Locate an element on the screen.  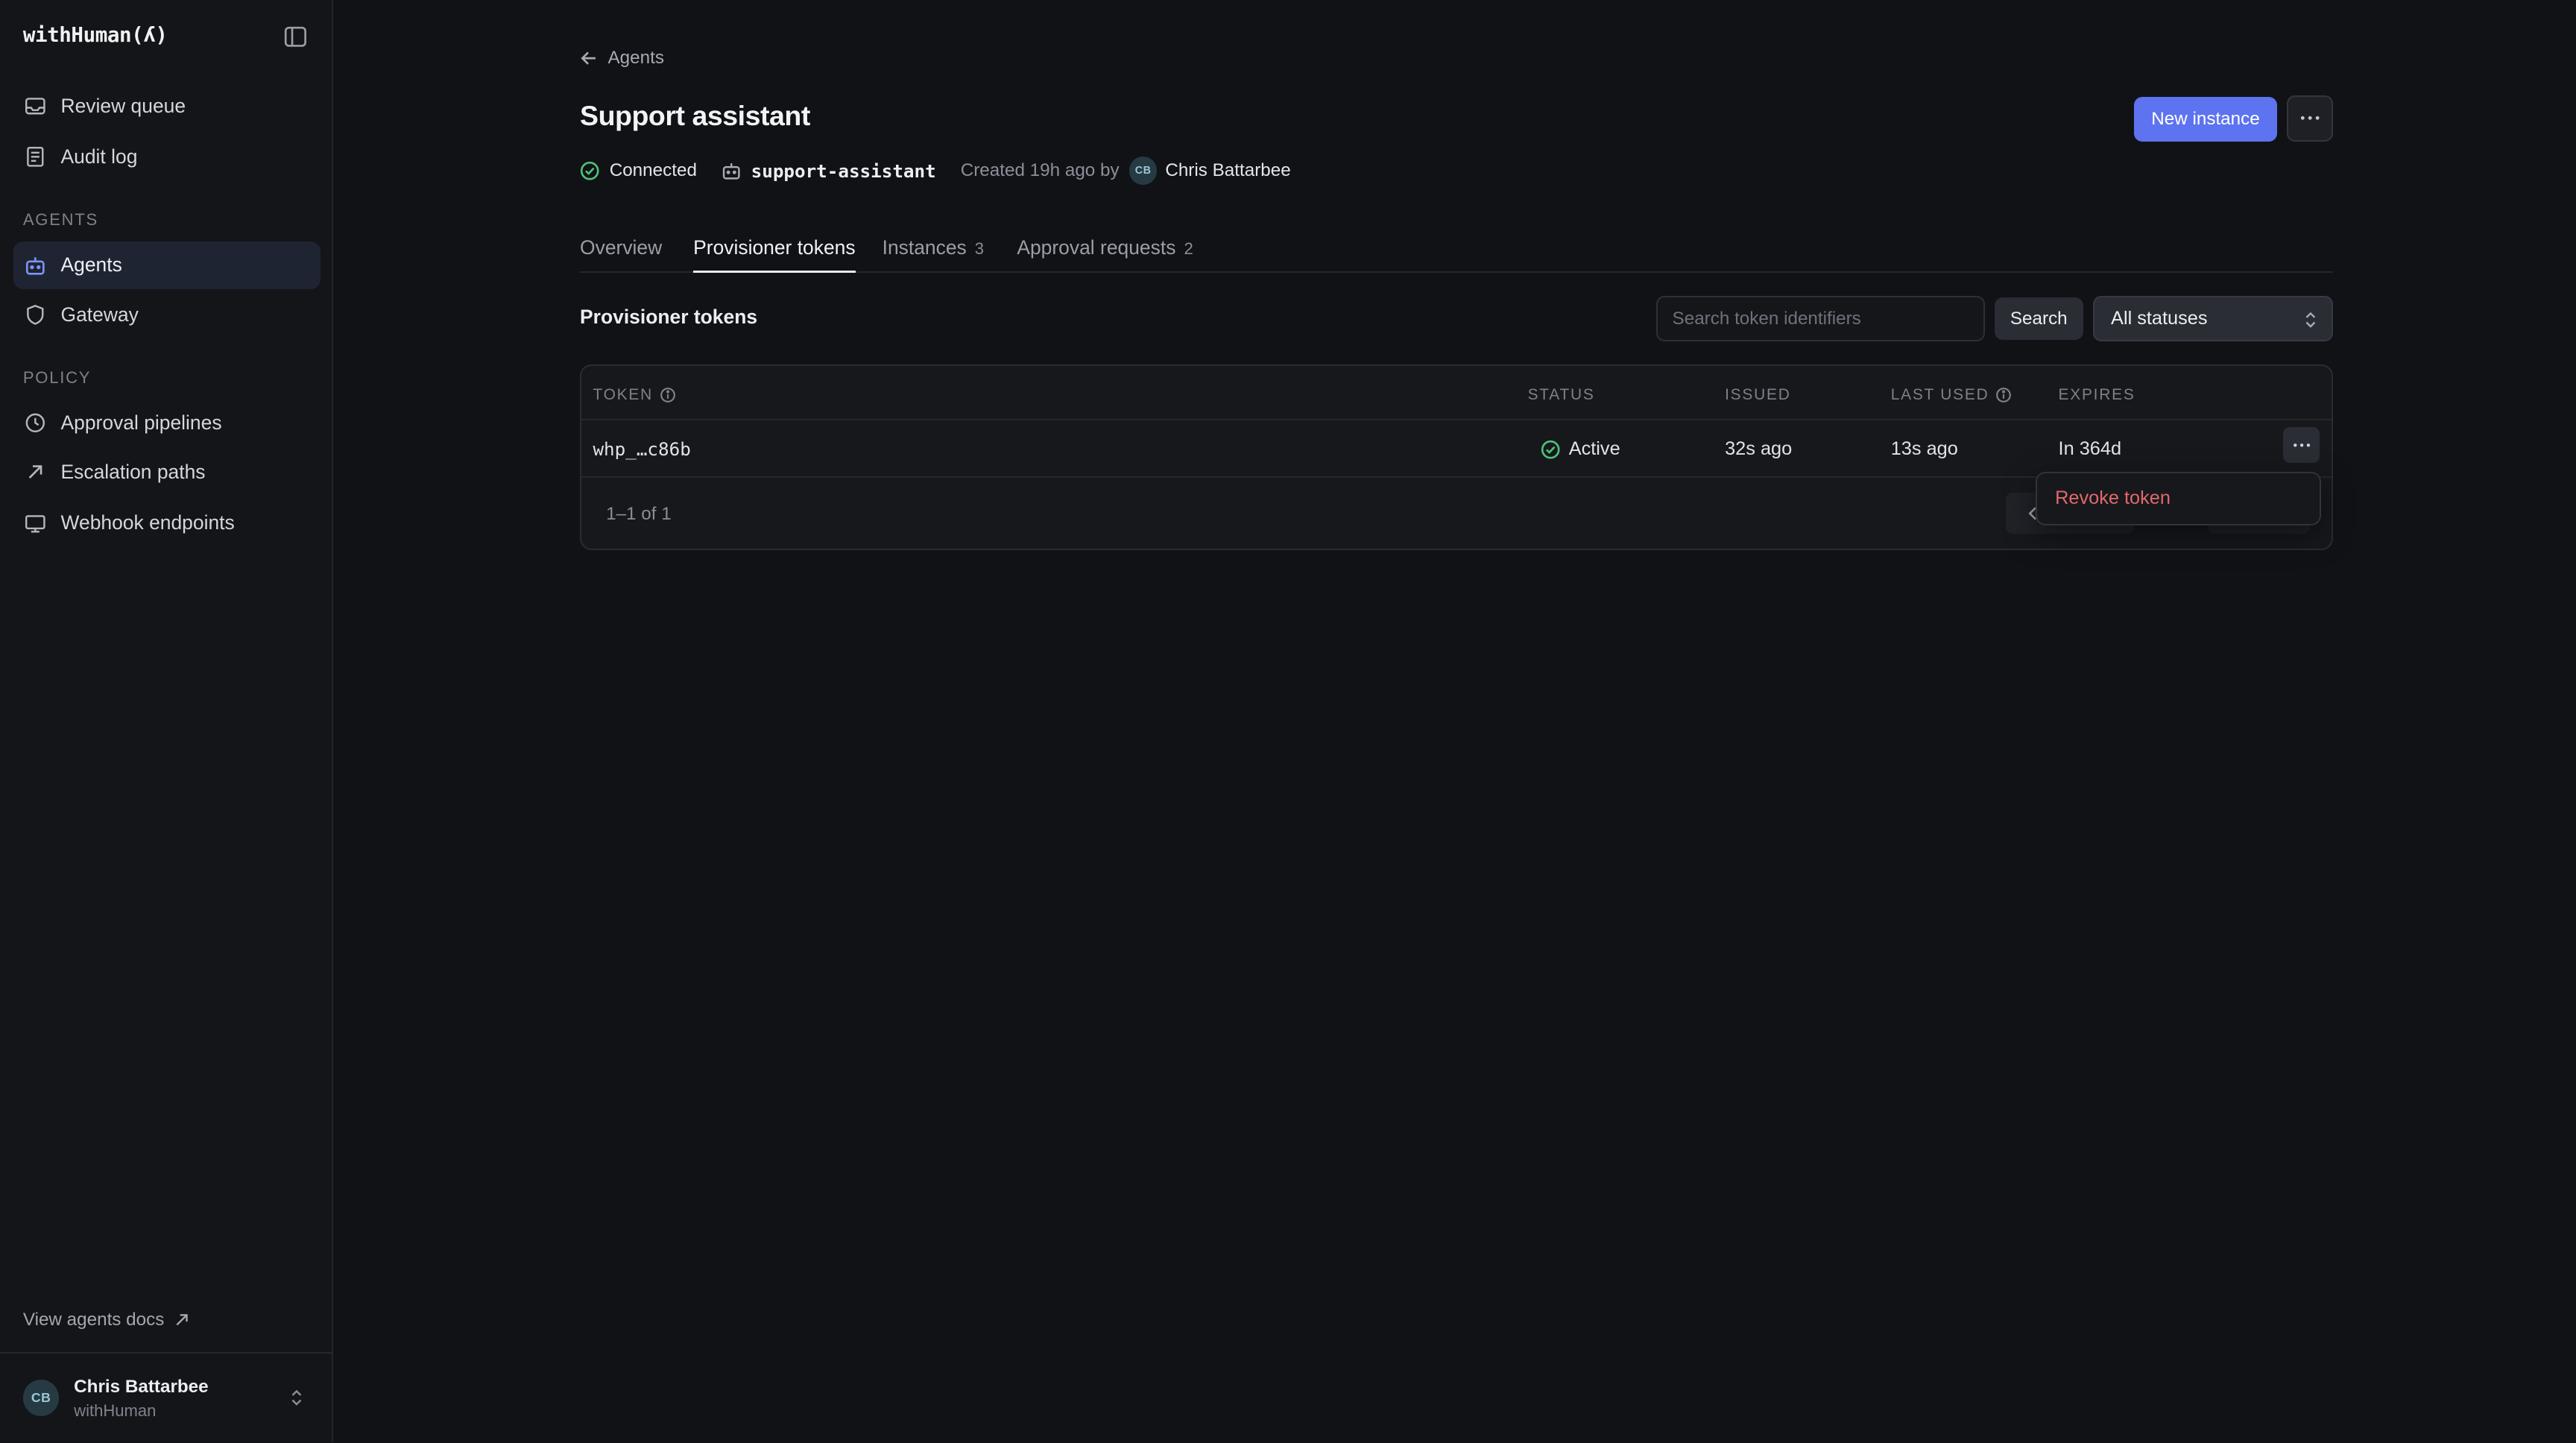
token-search-input is located at coordinates (1820, 318).